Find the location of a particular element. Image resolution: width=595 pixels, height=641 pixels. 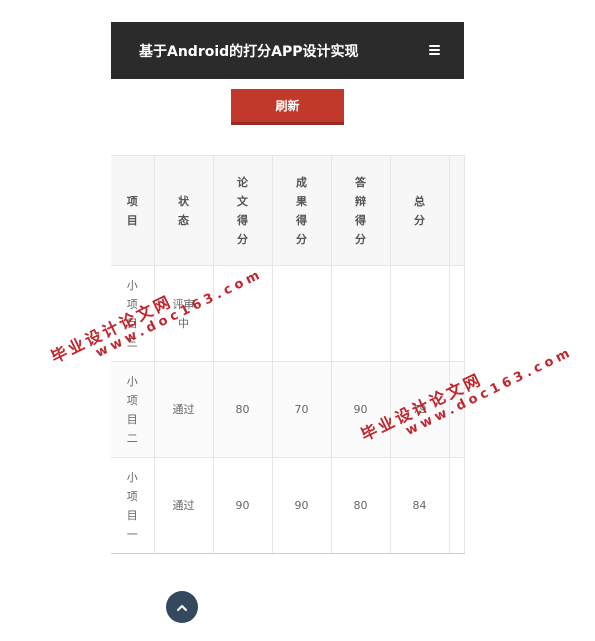

cell-result-score is located at coordinates (301, 313).